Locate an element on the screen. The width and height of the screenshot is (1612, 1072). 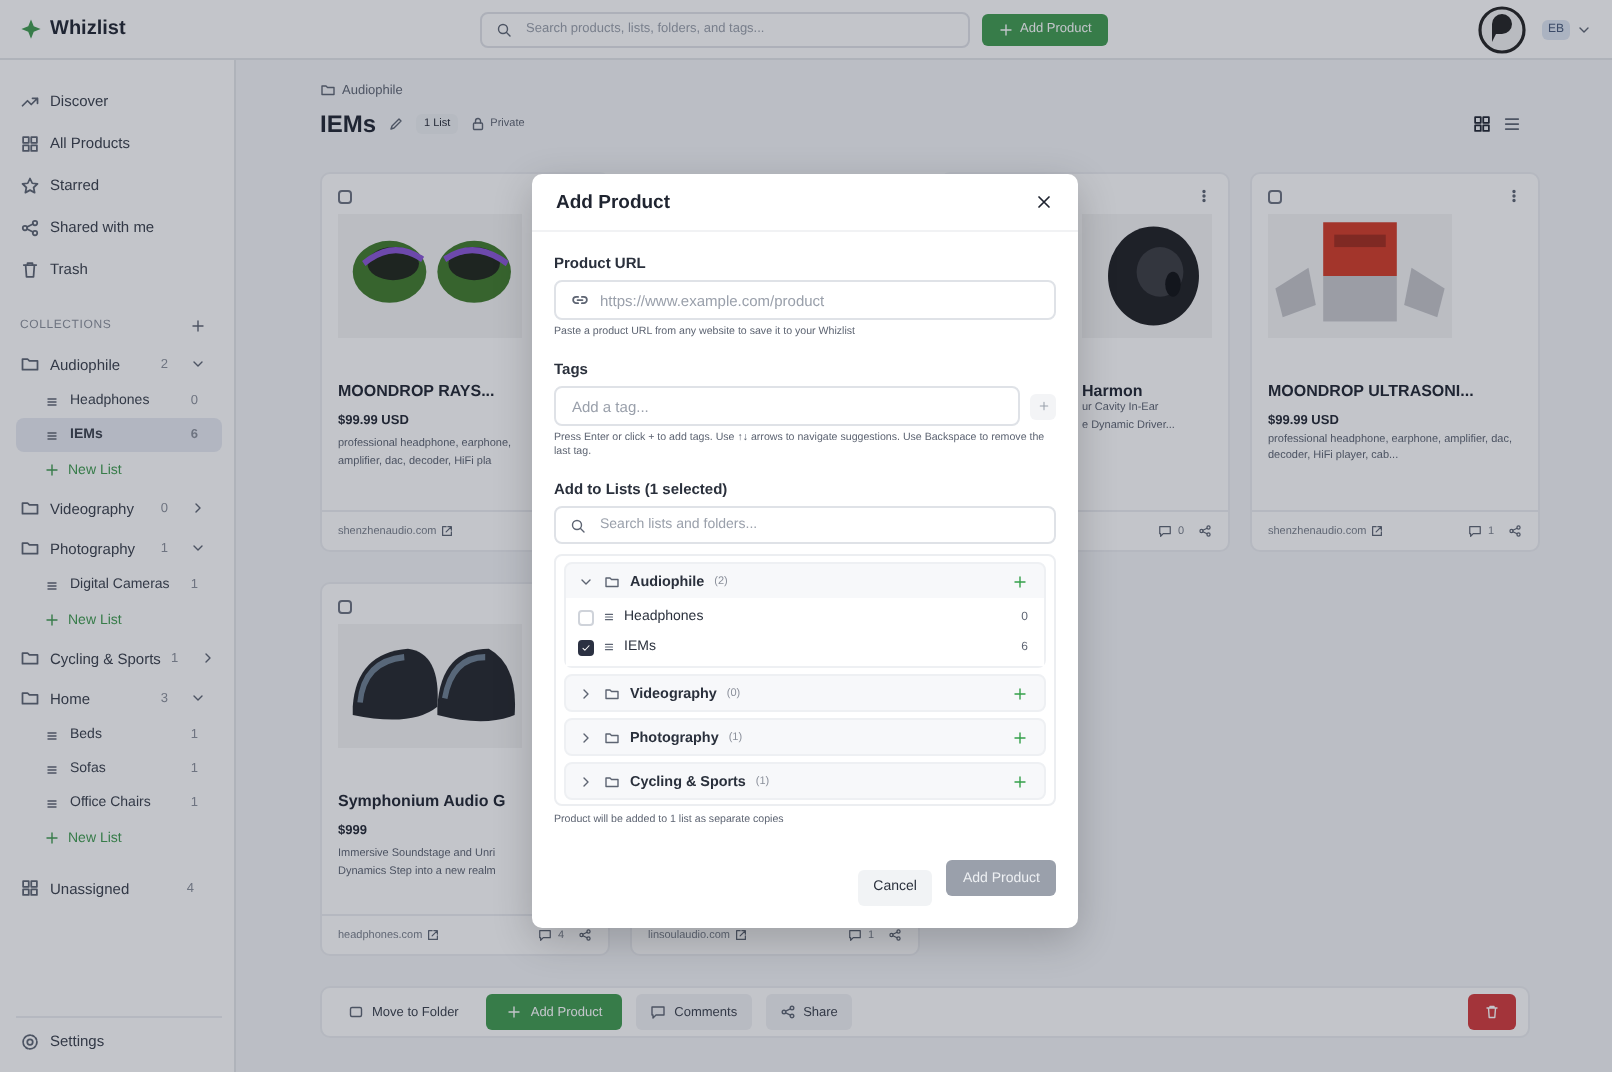
check-icon is located at coordinates (586, 647).